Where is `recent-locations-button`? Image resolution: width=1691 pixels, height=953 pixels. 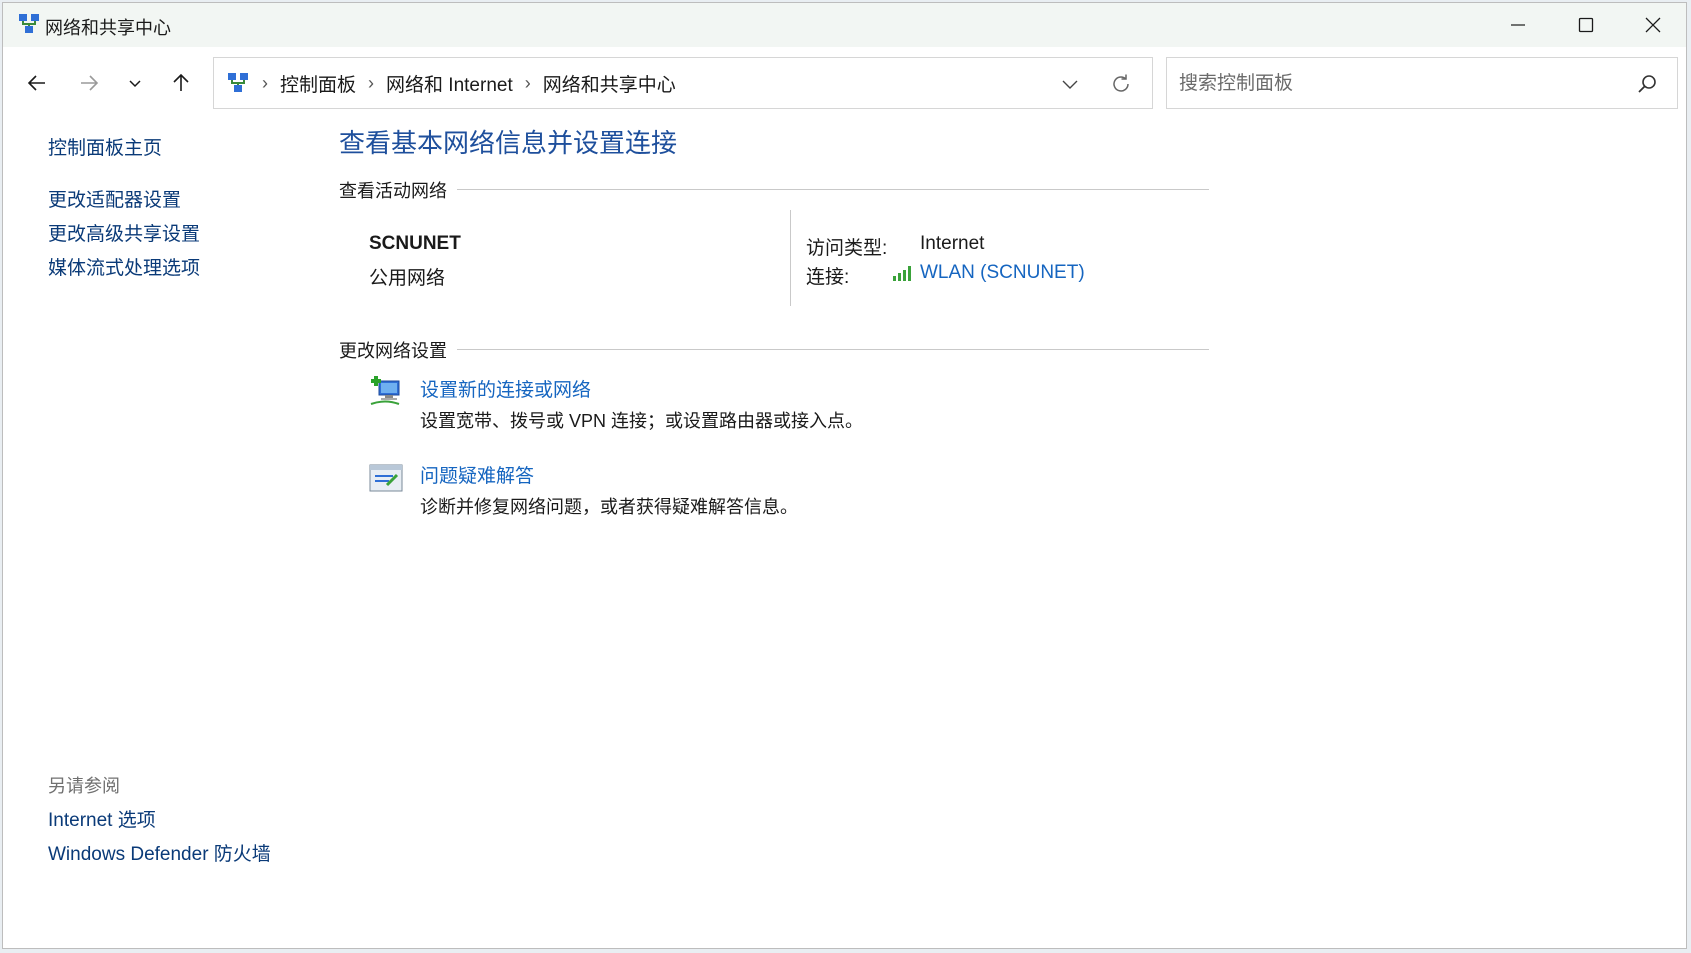
recent-locations-button is located at coordinates (135, 83).